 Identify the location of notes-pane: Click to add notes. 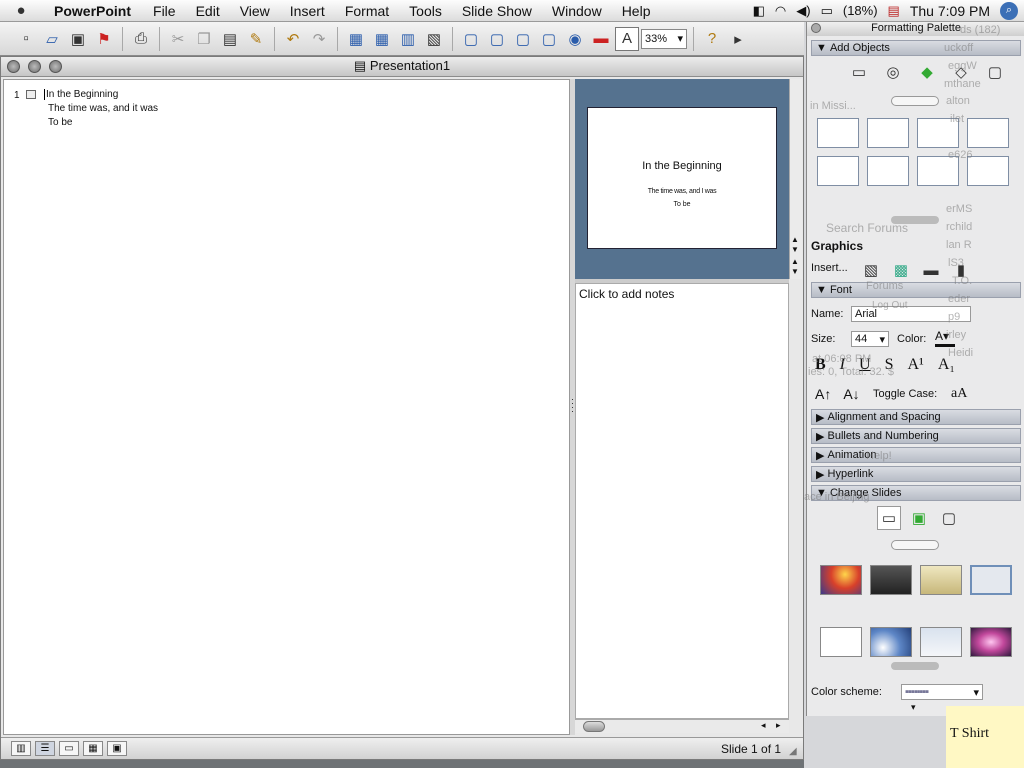
(682, 501).